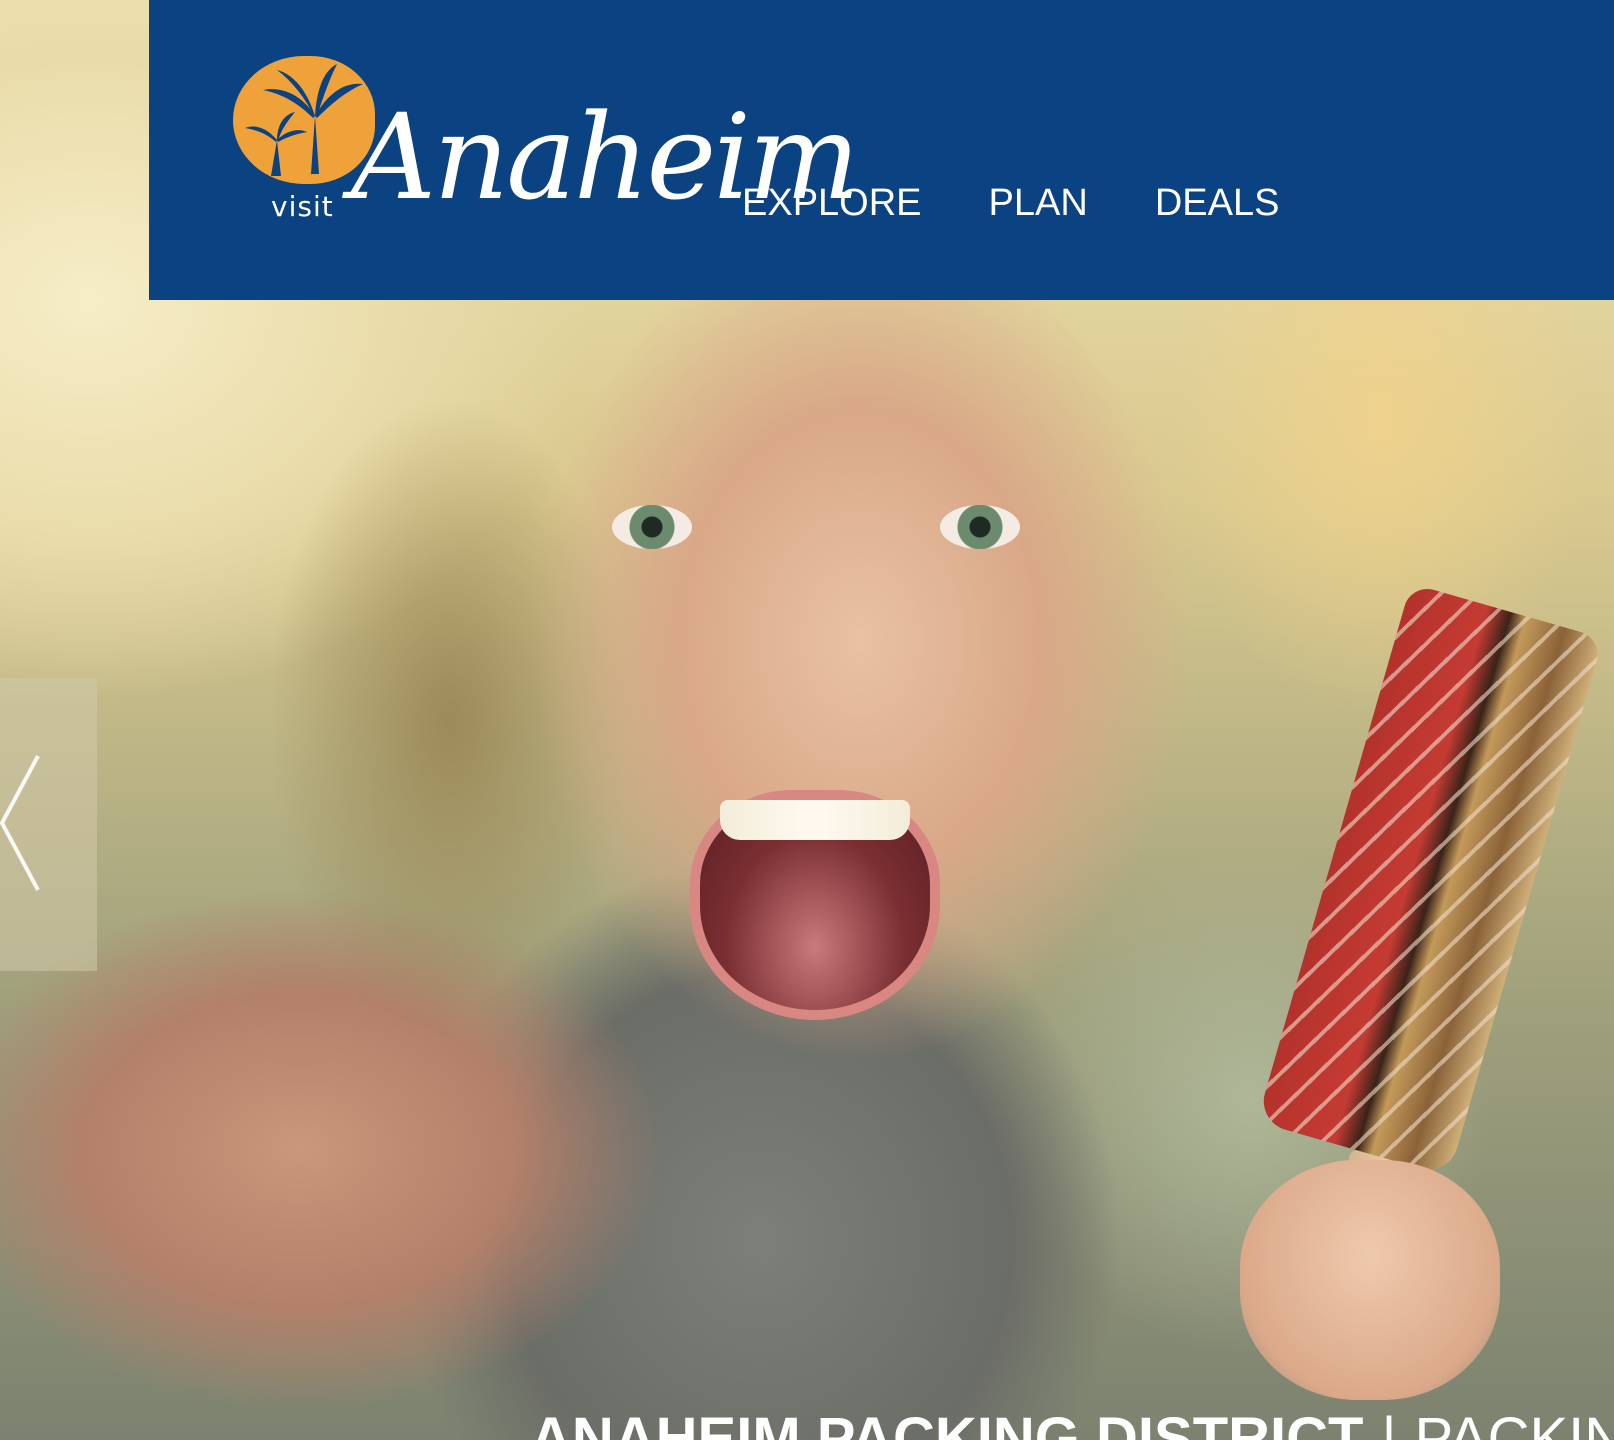 The height and width of the screenshot is (1440, 1614). What do you see at coordinates (1038, 203) in the screenshot?
I see `nav-plan: PLAN` at bounding box center [1038, 203].